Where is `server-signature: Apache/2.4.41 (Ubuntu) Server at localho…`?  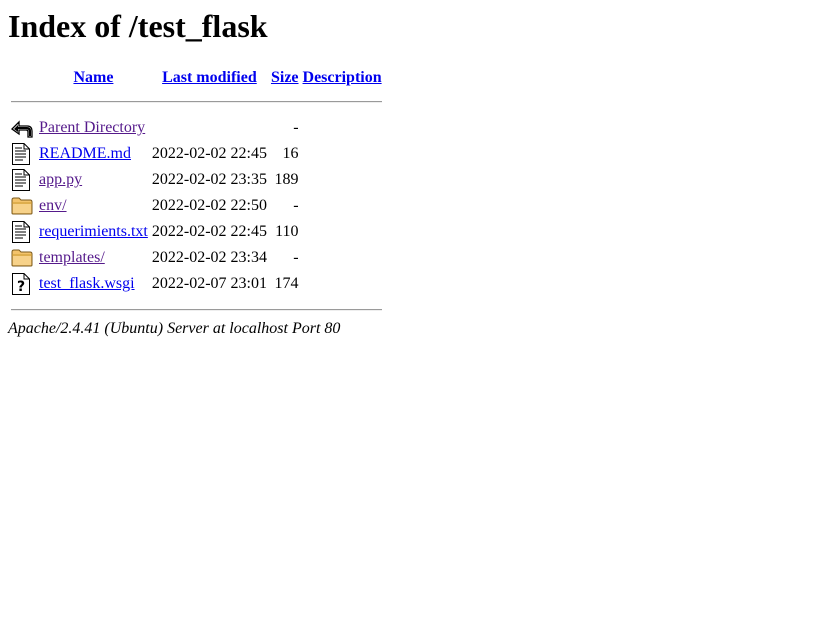 server-signature: Apache/2.4.41 (Ubuntu) Server at localho… is located at coordinates (174, 328).